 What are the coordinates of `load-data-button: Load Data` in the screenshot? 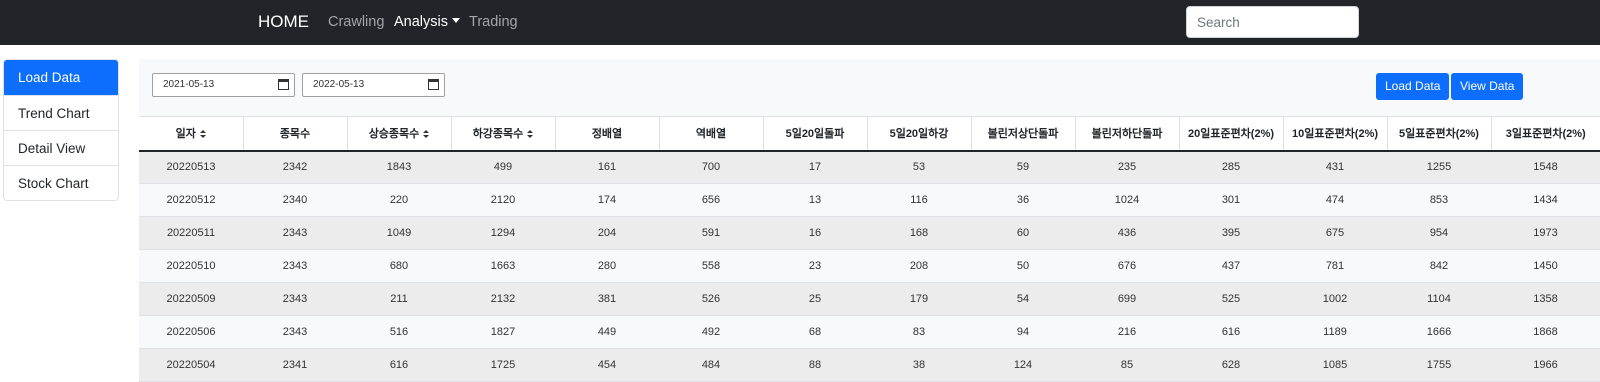 It's located at (1413, 86).